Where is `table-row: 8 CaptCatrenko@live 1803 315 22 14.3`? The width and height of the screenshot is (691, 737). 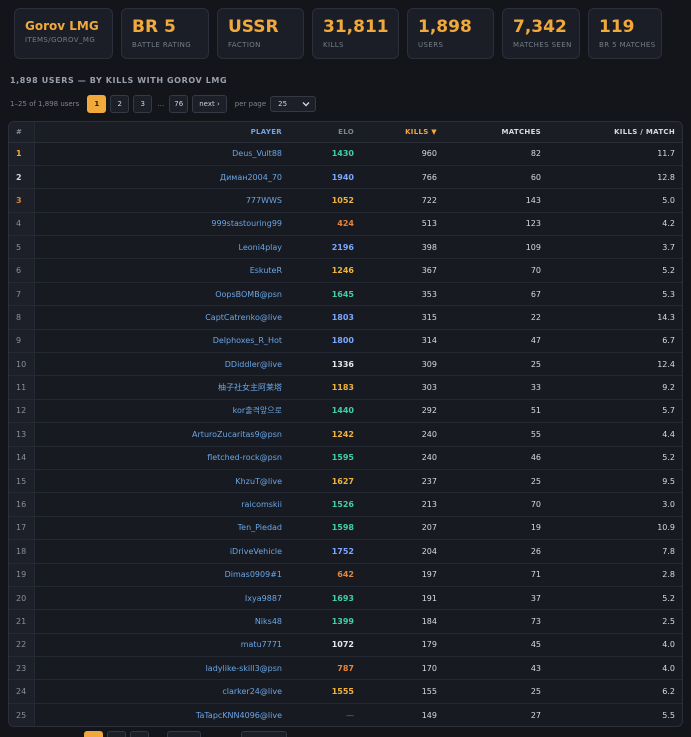
table-row: 8 CaptCatrenko@live 1803 315 22 14.3 is located at coordinates (345, 317).